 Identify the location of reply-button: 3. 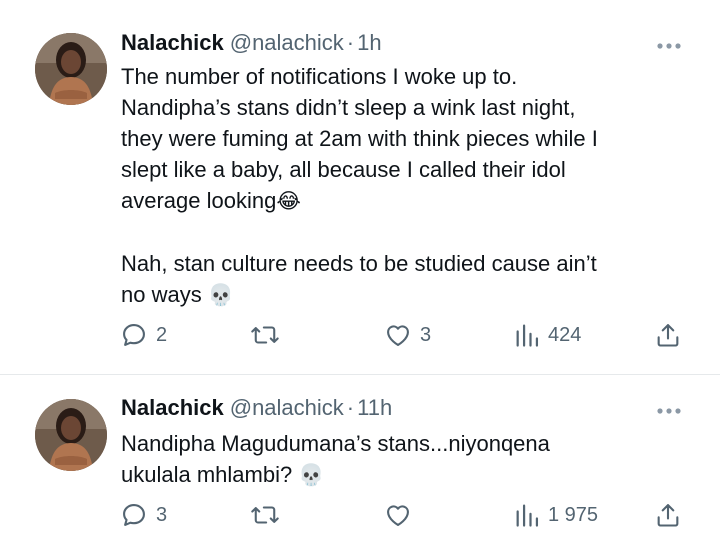
(143, 515).